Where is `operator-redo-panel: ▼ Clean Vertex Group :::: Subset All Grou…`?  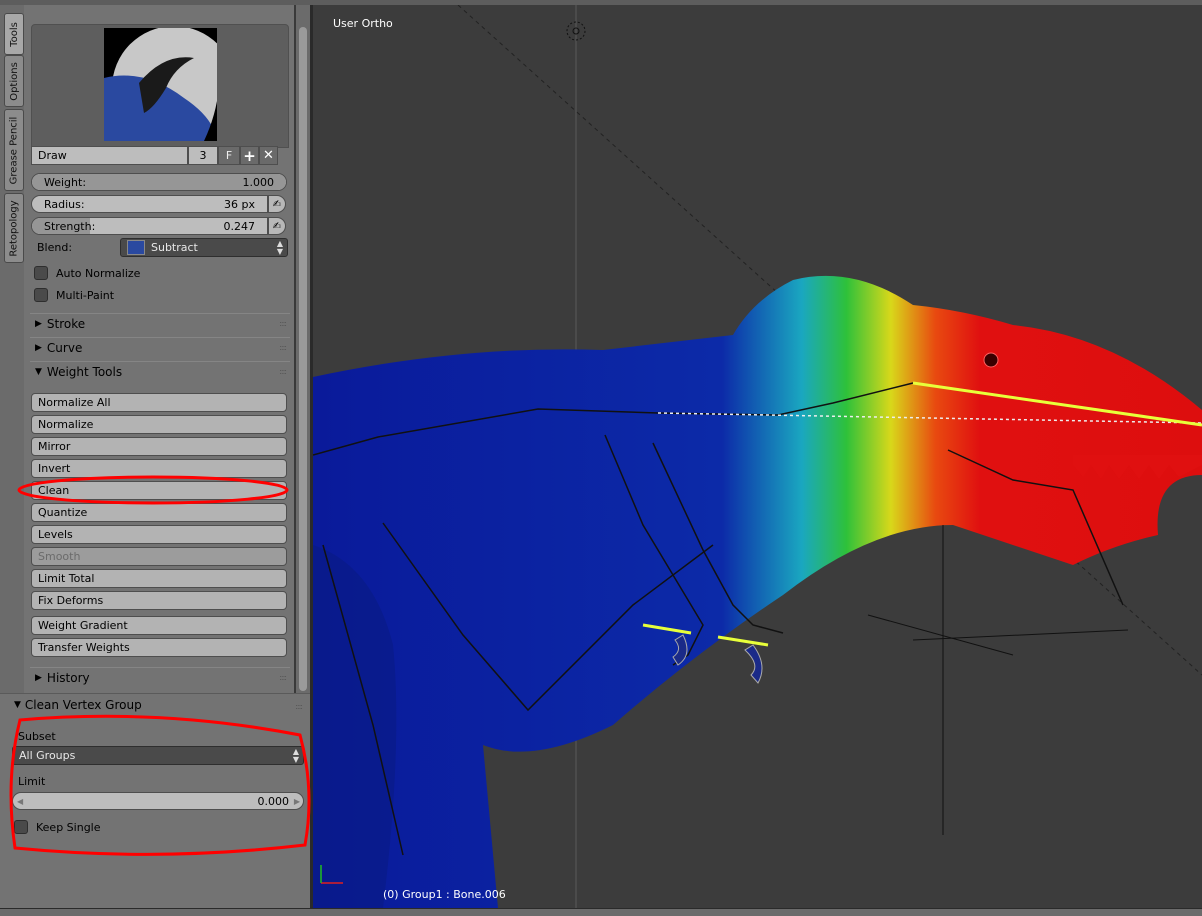 operator-redo-panel: ▼ Clean Vertex Group :::: Subset All Grou… is located at coordinates (155, 801).